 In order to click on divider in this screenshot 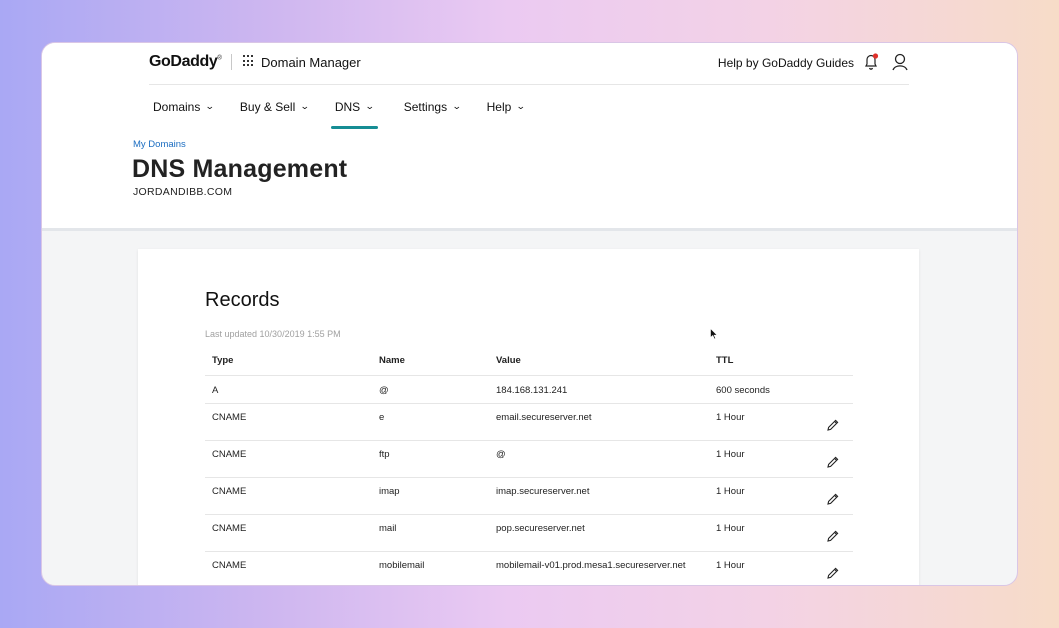, I will do `click(231, 62)`.